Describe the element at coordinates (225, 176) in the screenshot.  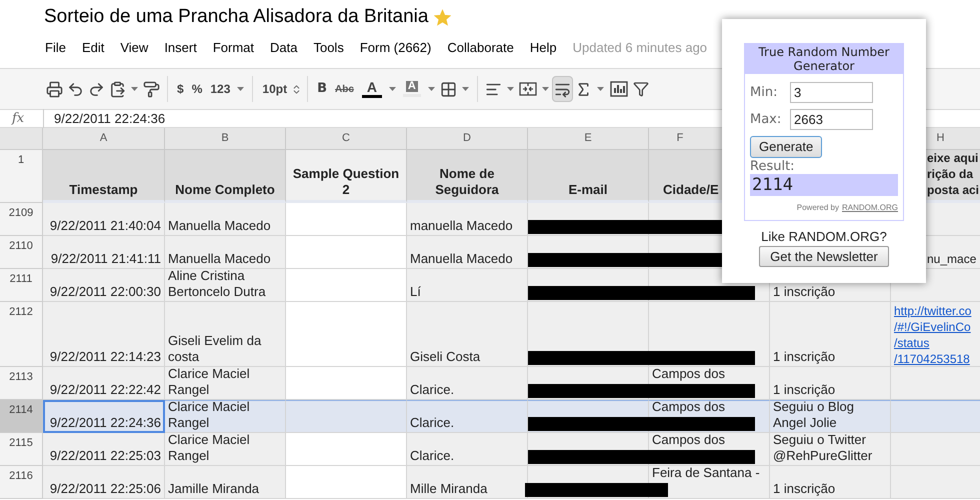
I see `column-heading: Nome Completo` at that location.